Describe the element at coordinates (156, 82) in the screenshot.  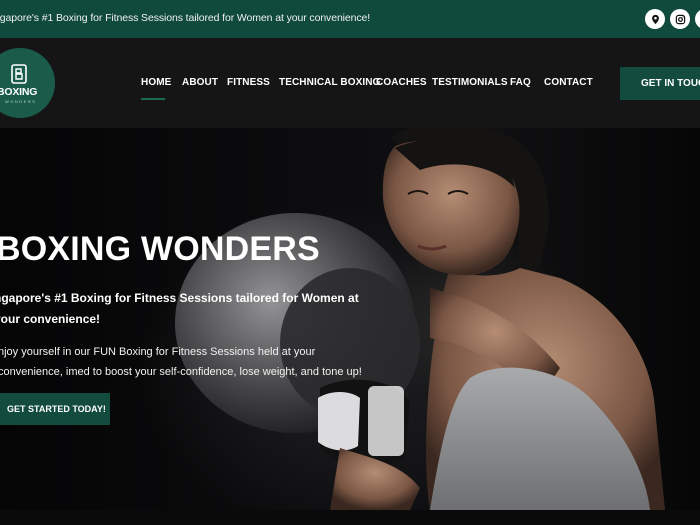
I see `nav-item-home: HOME` at that location.